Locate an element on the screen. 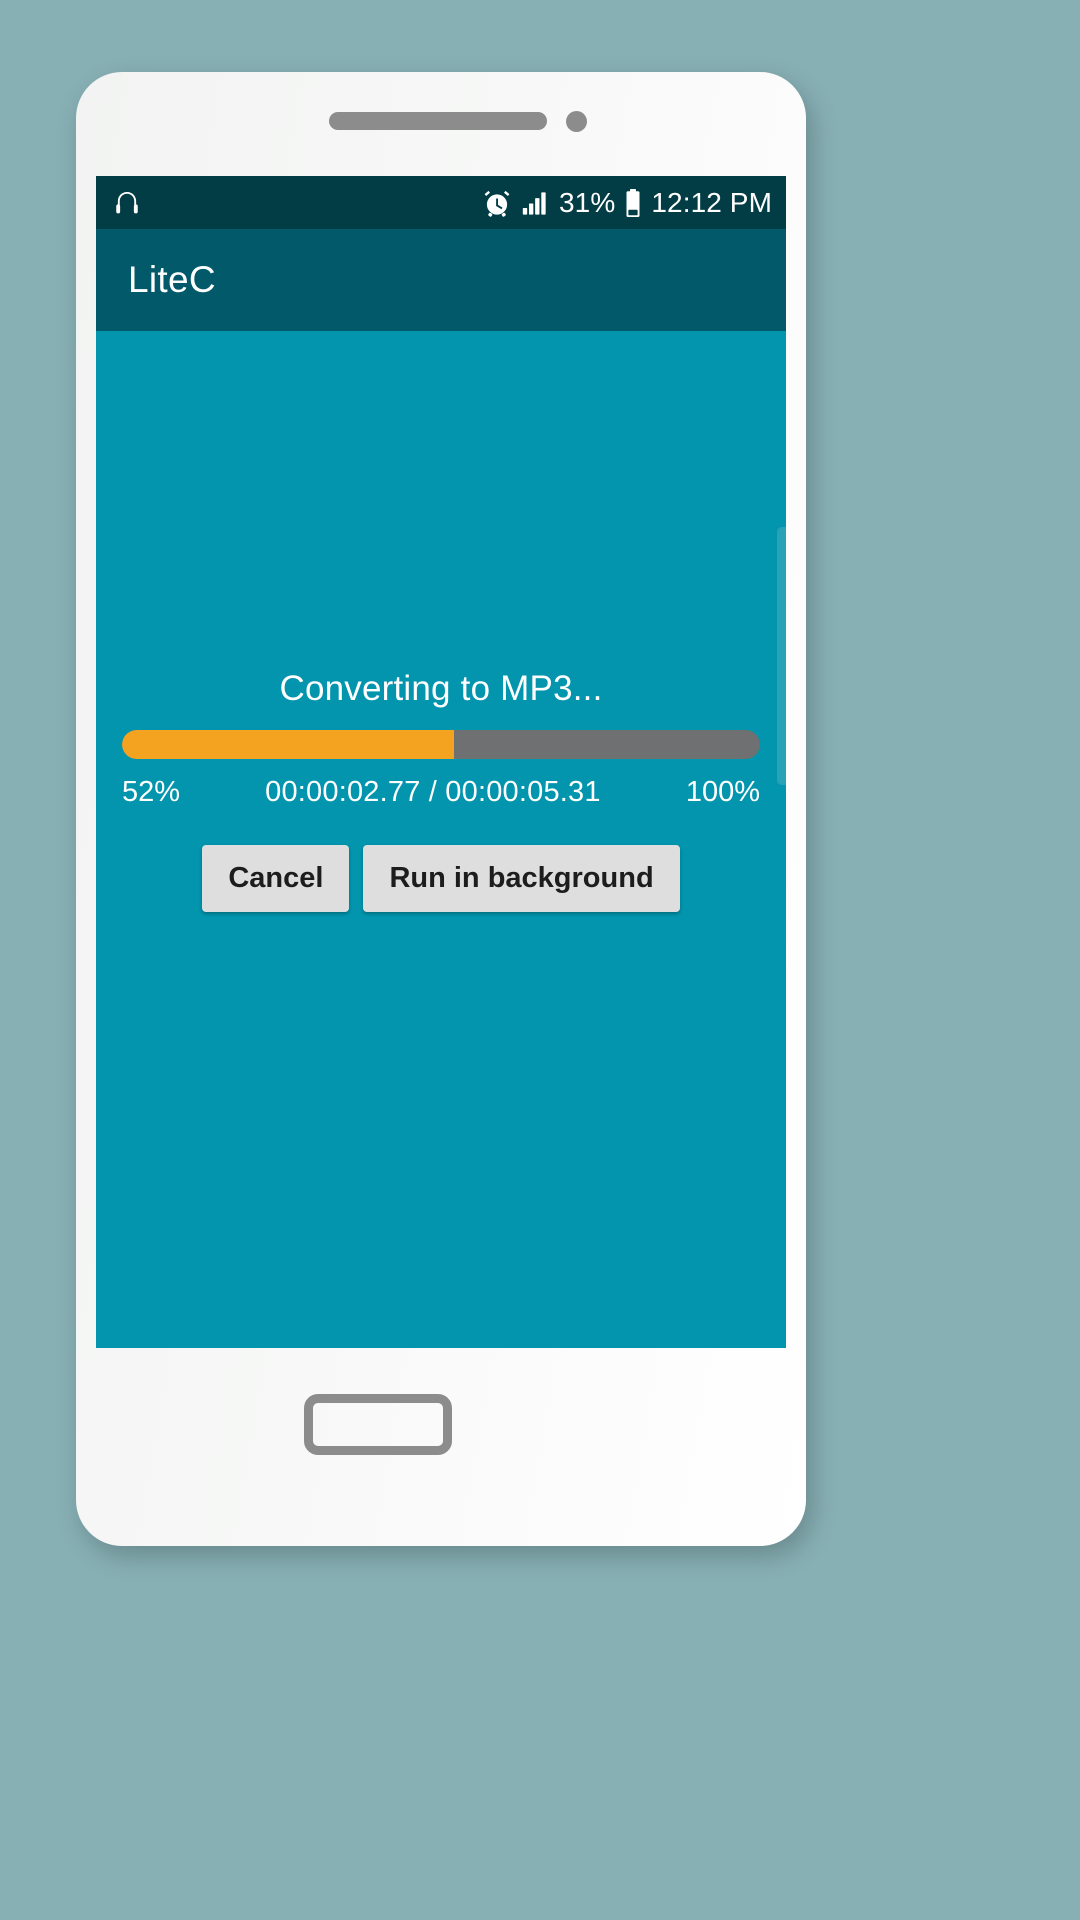 The height and width of the screenshot is (1920, 1080). signal-bars-icon is located at coordinates (535, 202).